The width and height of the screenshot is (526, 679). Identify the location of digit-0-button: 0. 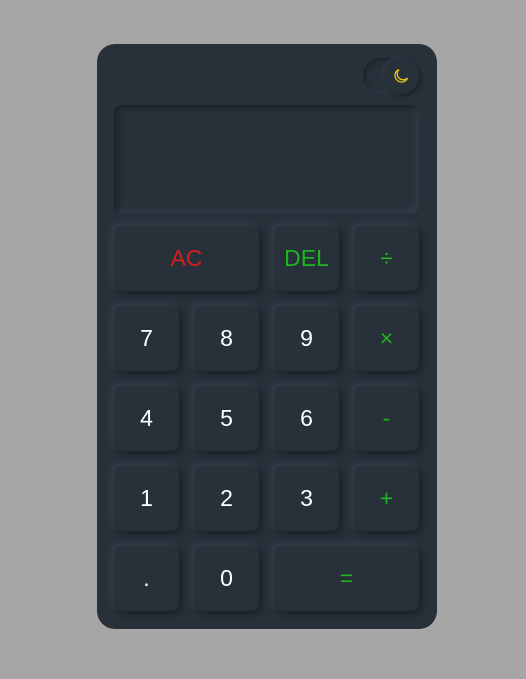
(226, 578).